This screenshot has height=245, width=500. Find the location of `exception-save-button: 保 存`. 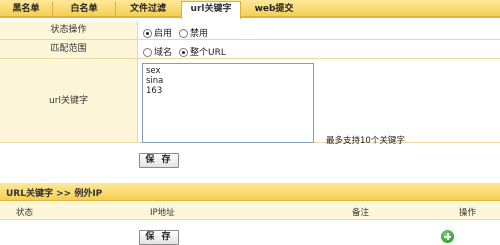

exception-save-button: 保 存 is located at coordinates (159, 237).